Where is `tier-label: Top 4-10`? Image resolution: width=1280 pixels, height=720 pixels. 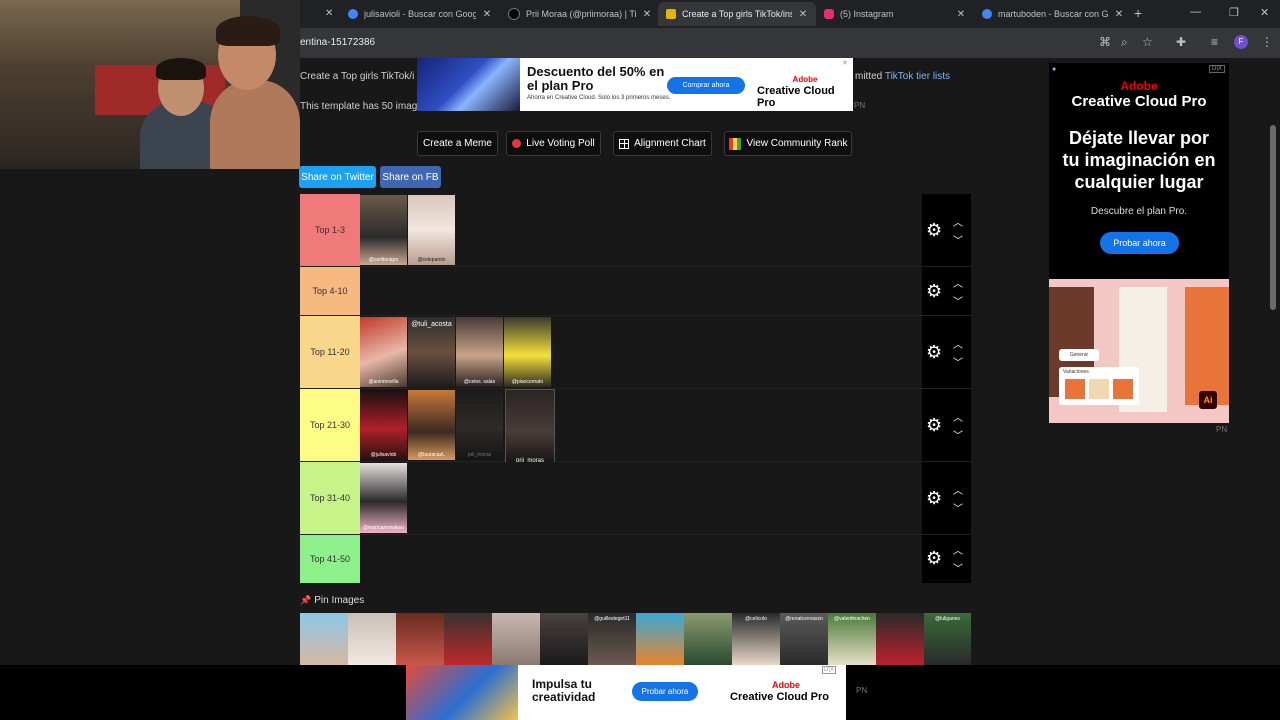
tier-label: Top 4-10 is located at coordinates (330, 291).